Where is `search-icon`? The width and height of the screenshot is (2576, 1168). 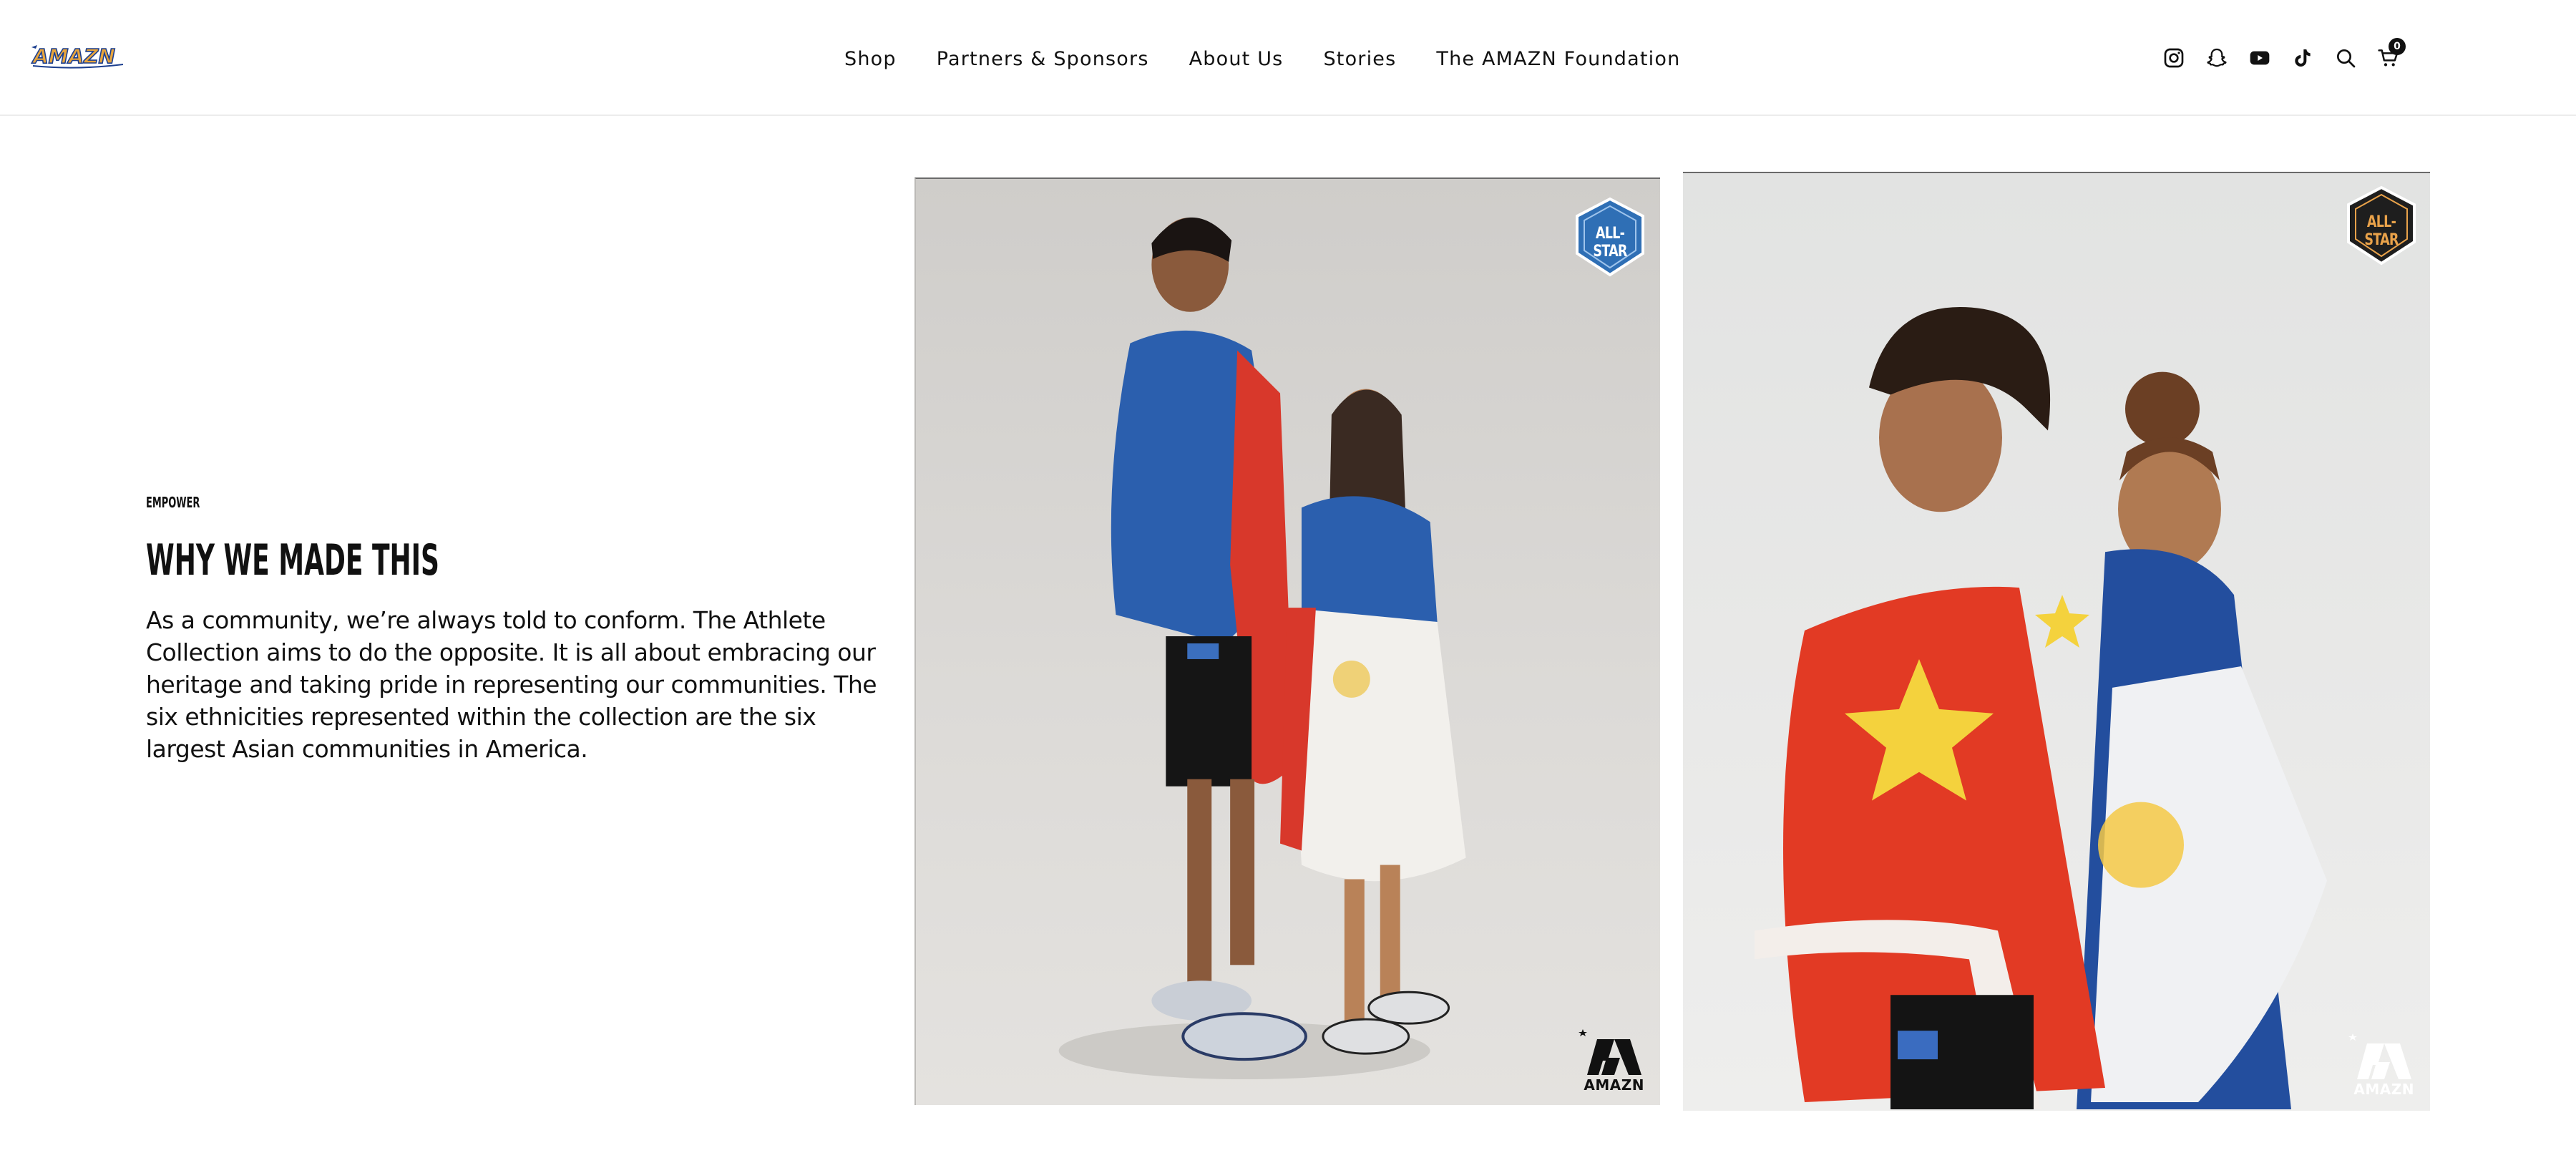 search-icon is located at coordinates (2345, 58).